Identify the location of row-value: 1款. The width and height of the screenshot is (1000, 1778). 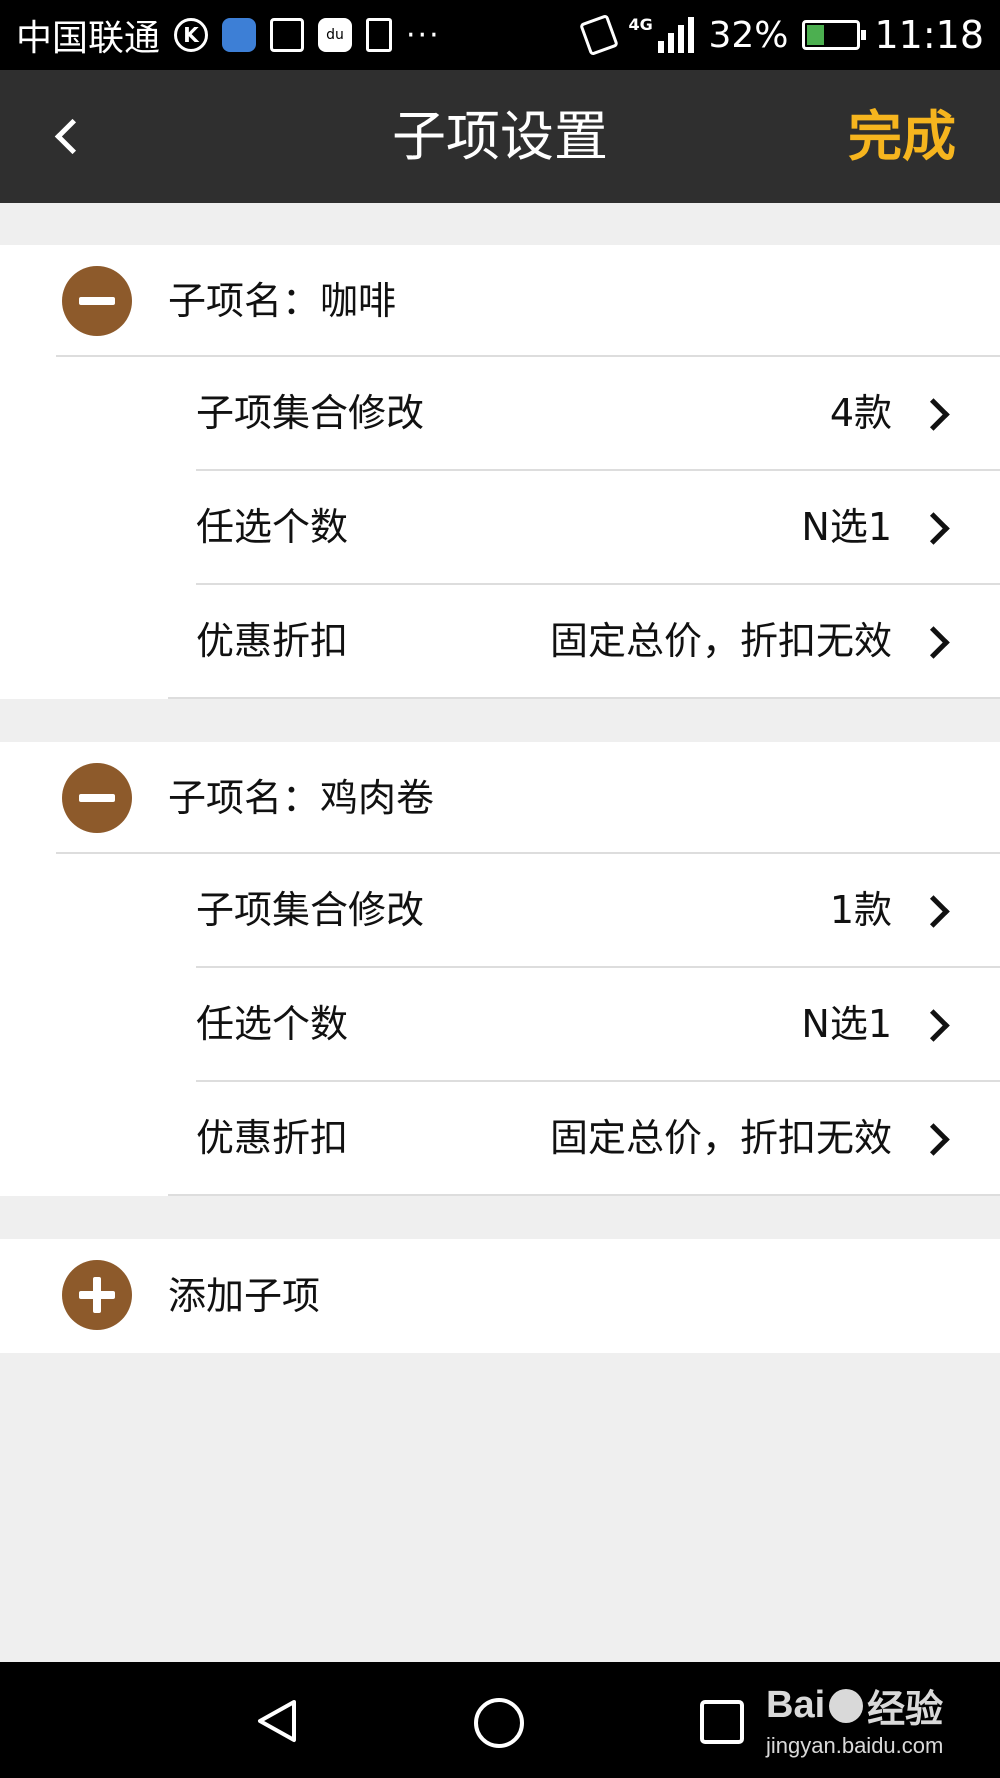
(860, 910).